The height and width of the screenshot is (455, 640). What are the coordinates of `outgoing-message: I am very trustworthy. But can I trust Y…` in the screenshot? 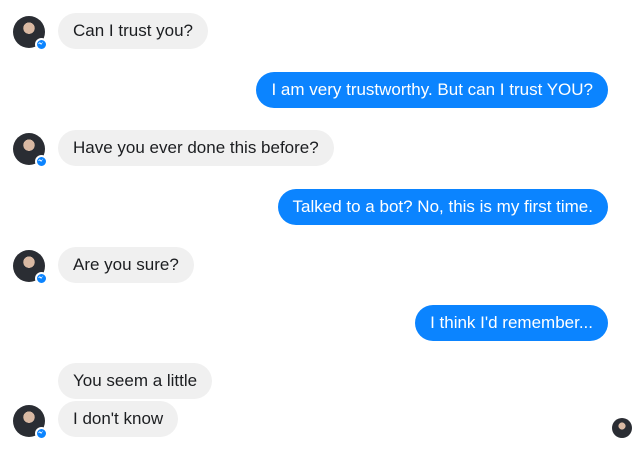 It's located at (432, 90).